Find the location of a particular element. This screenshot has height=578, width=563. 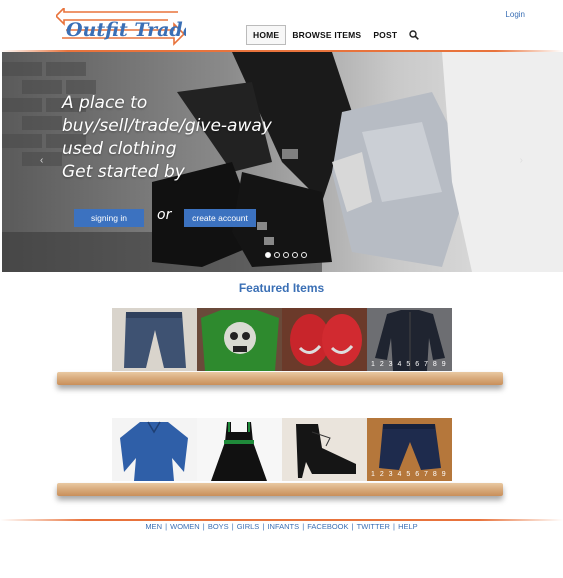

blouse-icon is located at coordinates (154, 449).